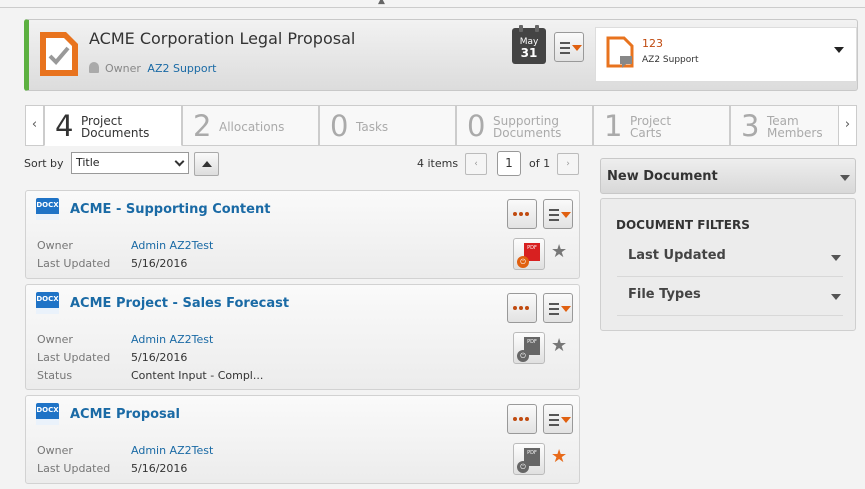 The height and width of the screenshot is (489, 865). I want to click on header-menu-button, so click(569, 47).